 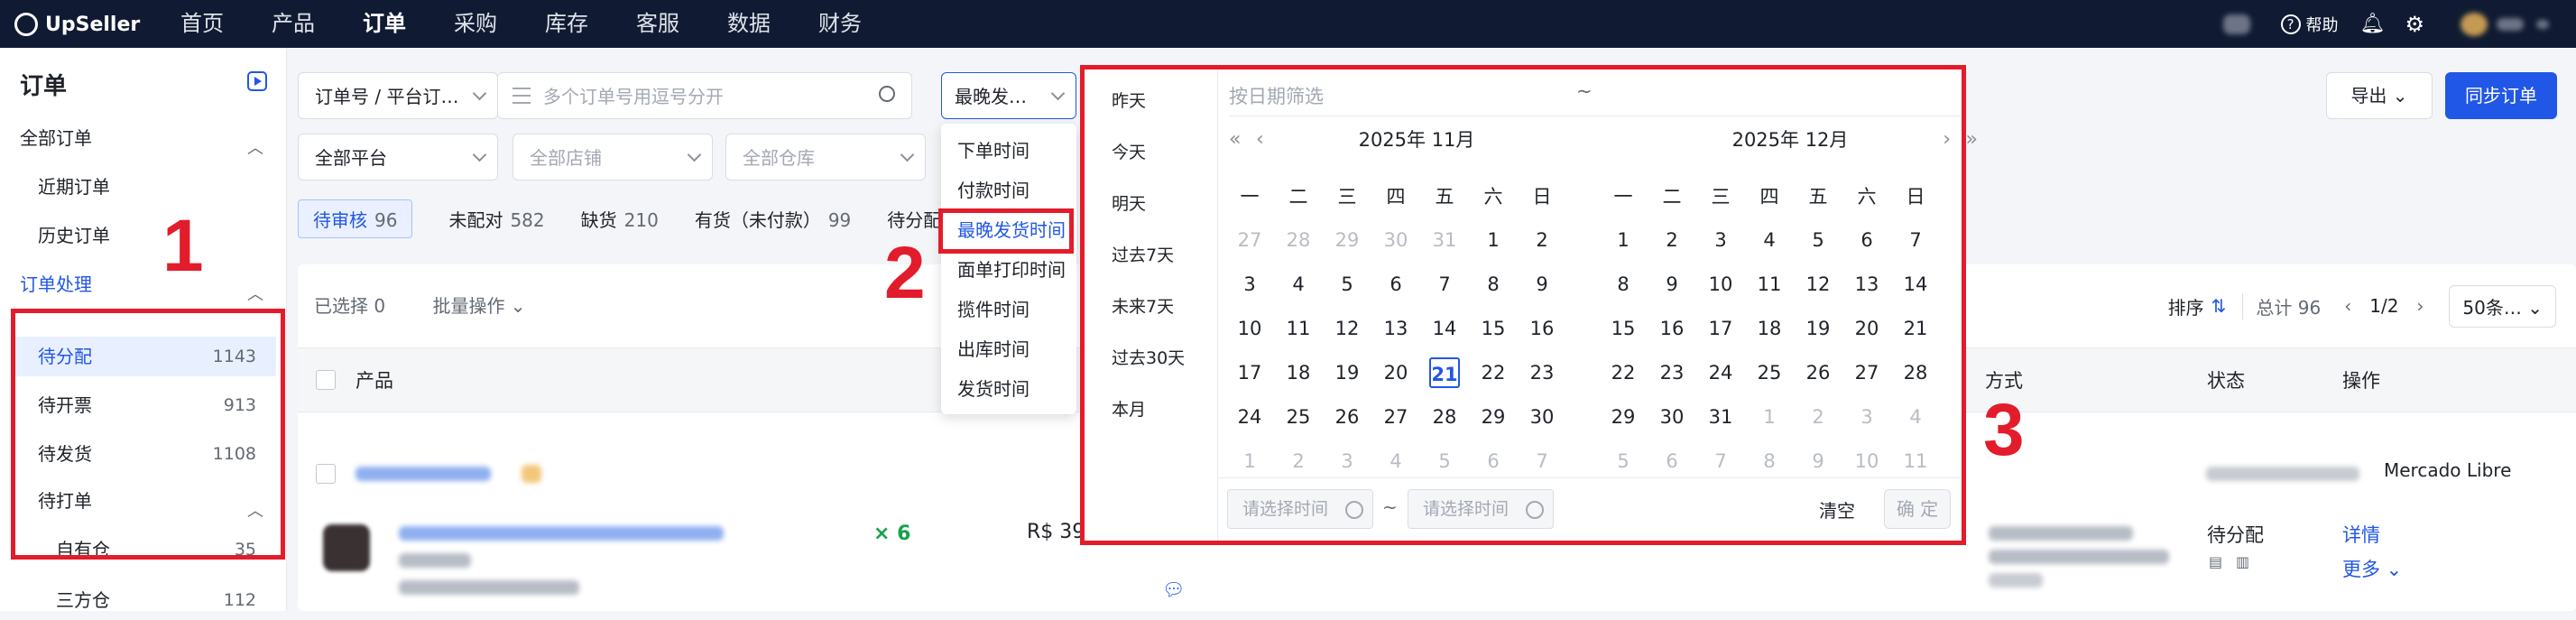 What do you see at coordinates (2379, 95) in the screenshot?
I see `export-button: 导出 ⌄` at bounding box center [2379, 95].